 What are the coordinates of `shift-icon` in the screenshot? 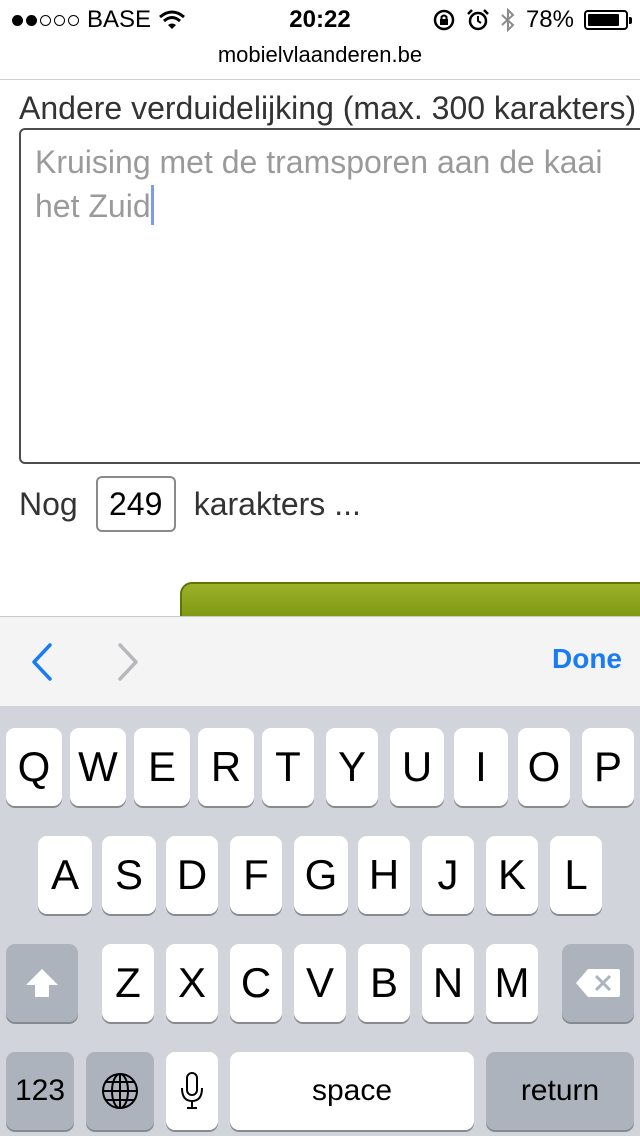 It's located at (42, 983).